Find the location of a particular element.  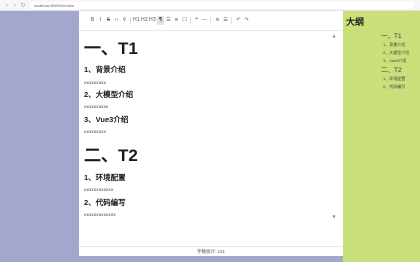

bottom-strip is located at coordinates (211, 259).